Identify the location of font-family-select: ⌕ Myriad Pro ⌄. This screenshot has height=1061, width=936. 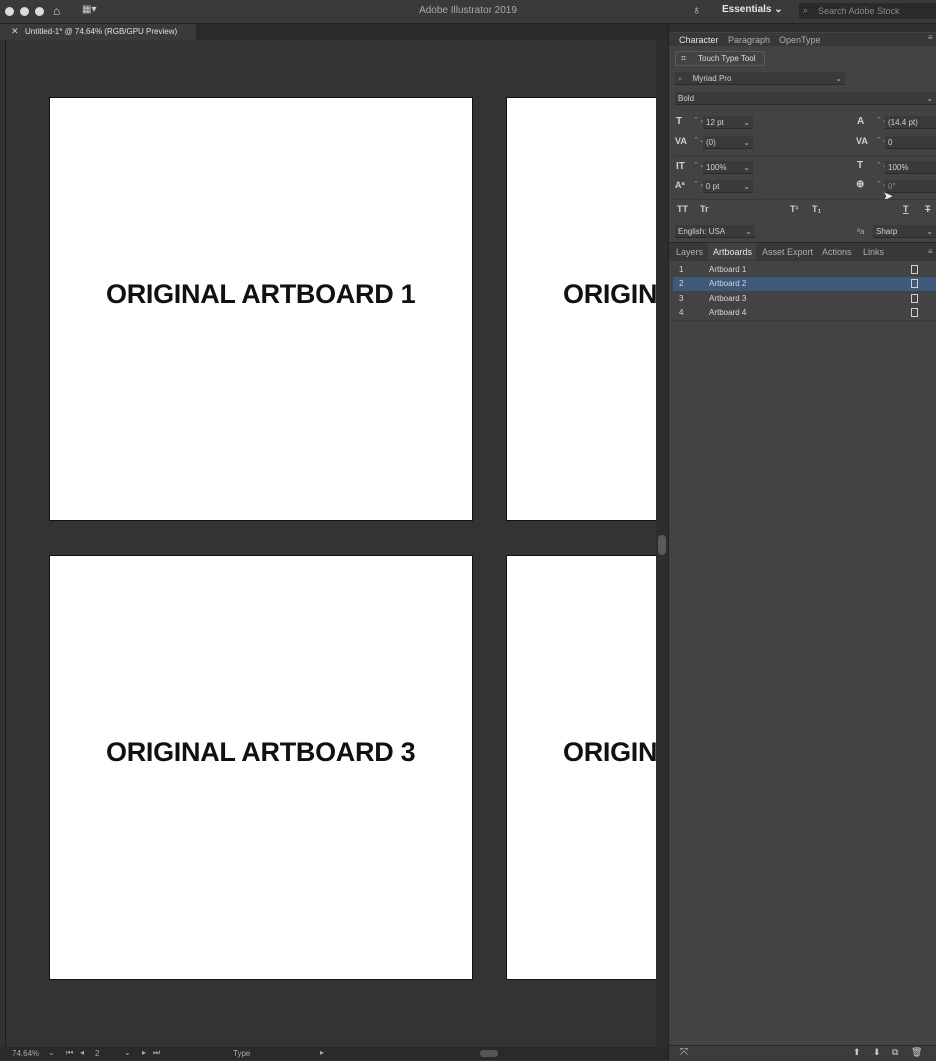
(760, 78).